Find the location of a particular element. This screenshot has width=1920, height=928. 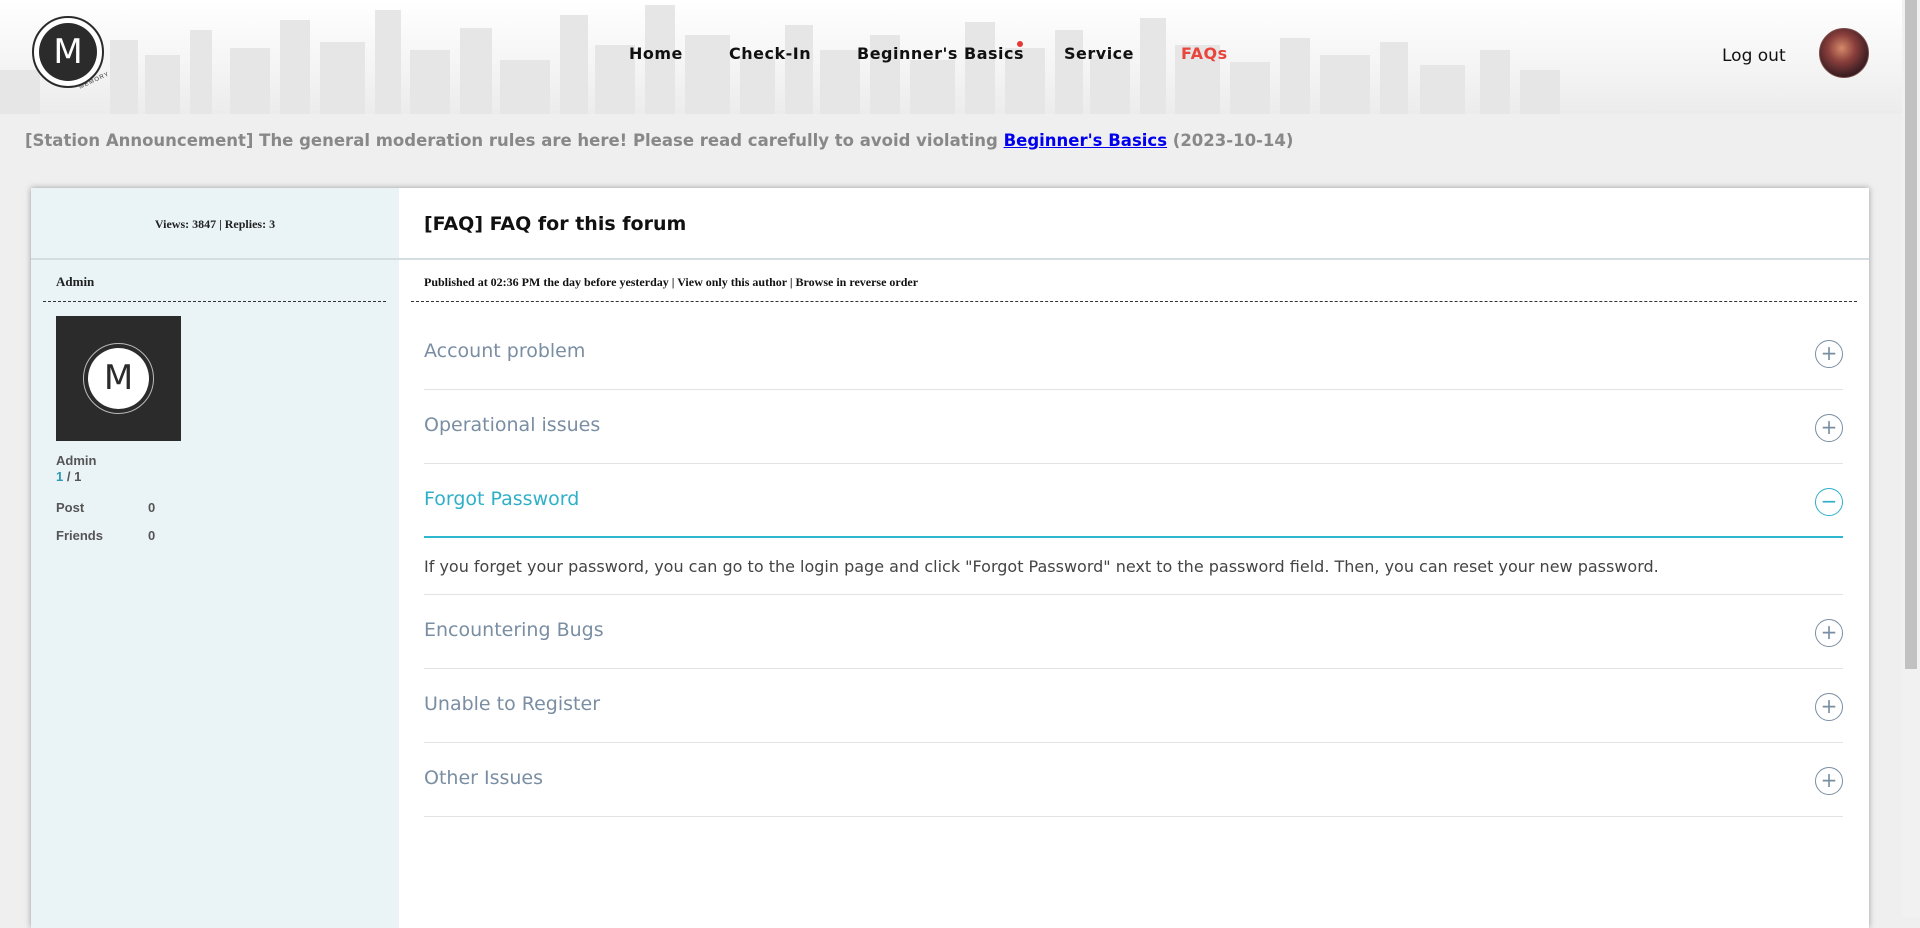

faq-item-account-problem: Account problem + is located at coordinates (1133, 353).